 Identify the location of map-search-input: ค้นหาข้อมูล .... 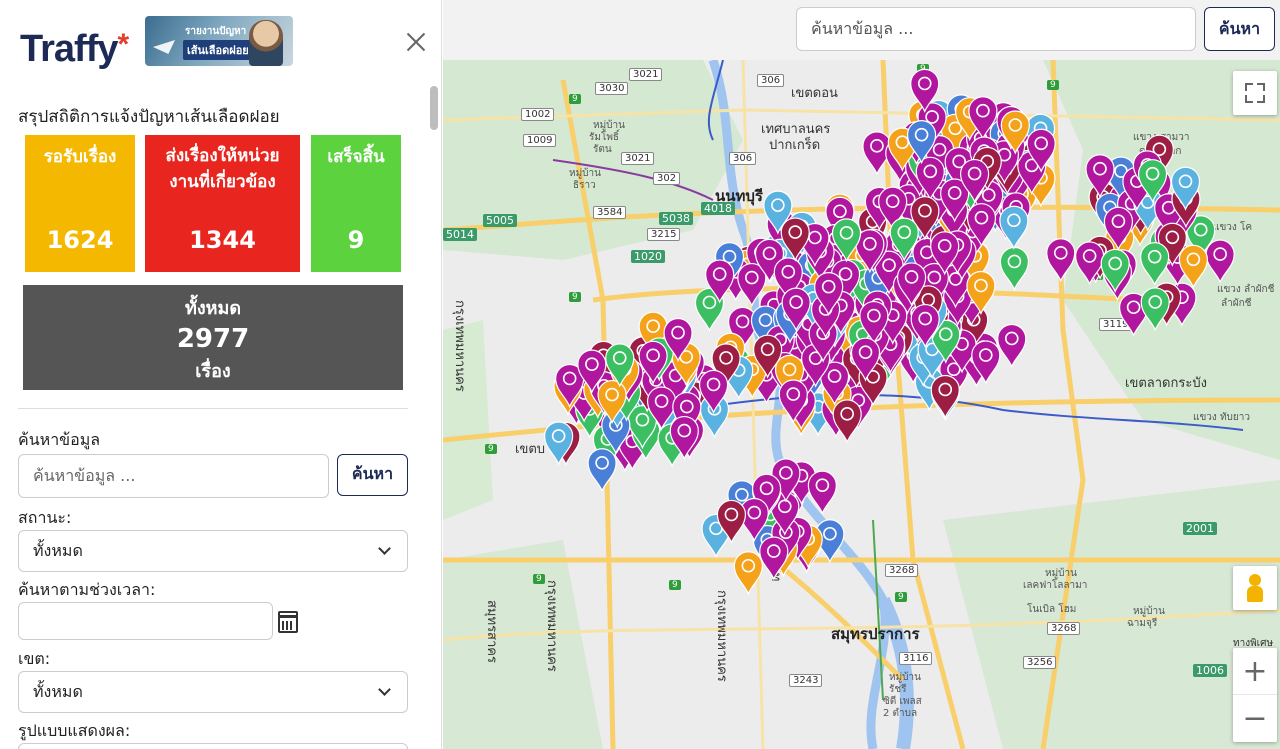
(996, 29).